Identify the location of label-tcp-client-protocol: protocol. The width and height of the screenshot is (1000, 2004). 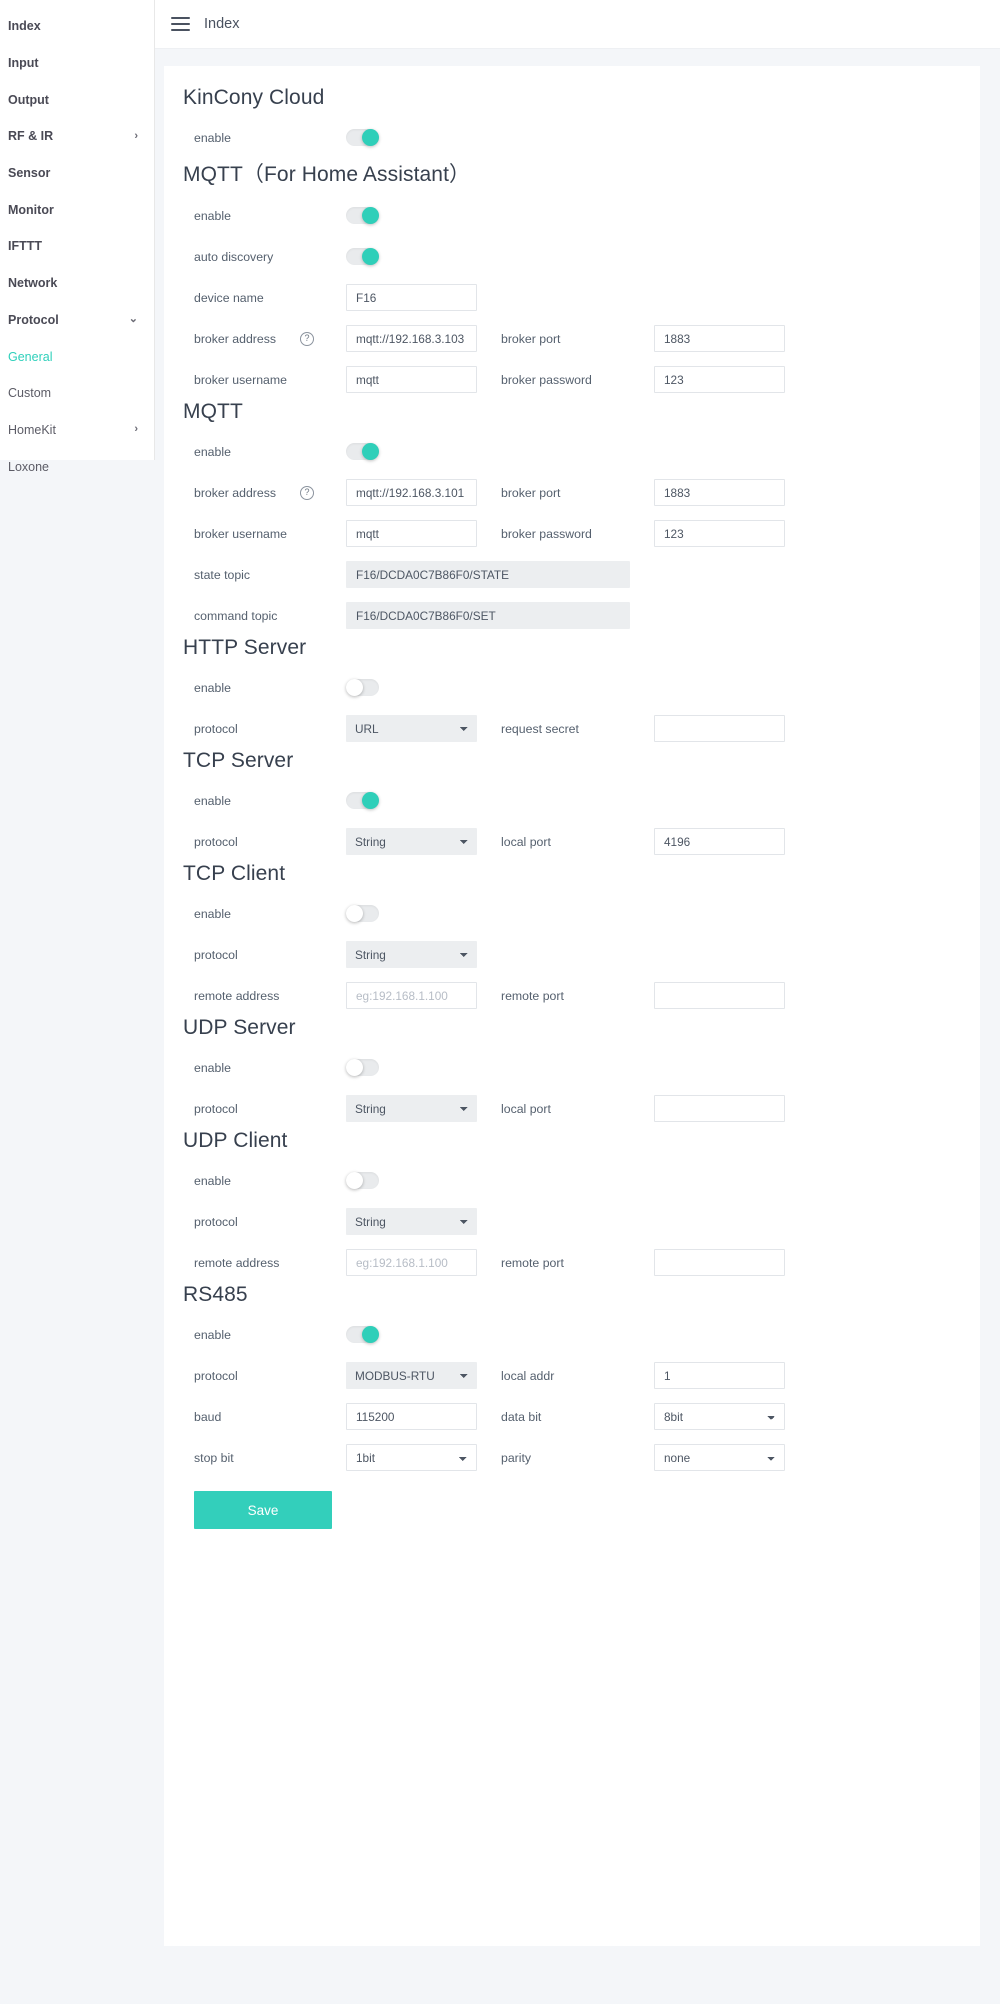
(216, 954).